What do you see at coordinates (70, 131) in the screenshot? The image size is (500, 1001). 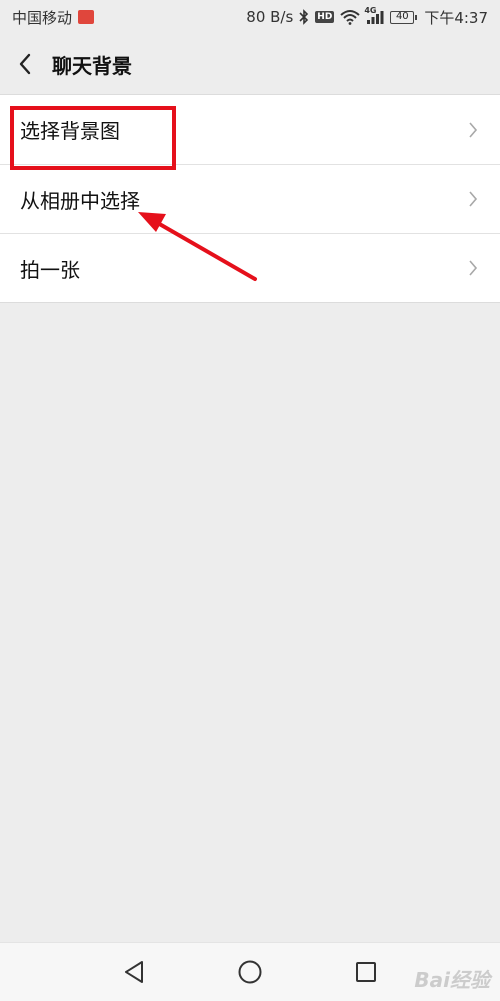 I see `list-item-label: 选择背景图` at bounding box center [70, 131].